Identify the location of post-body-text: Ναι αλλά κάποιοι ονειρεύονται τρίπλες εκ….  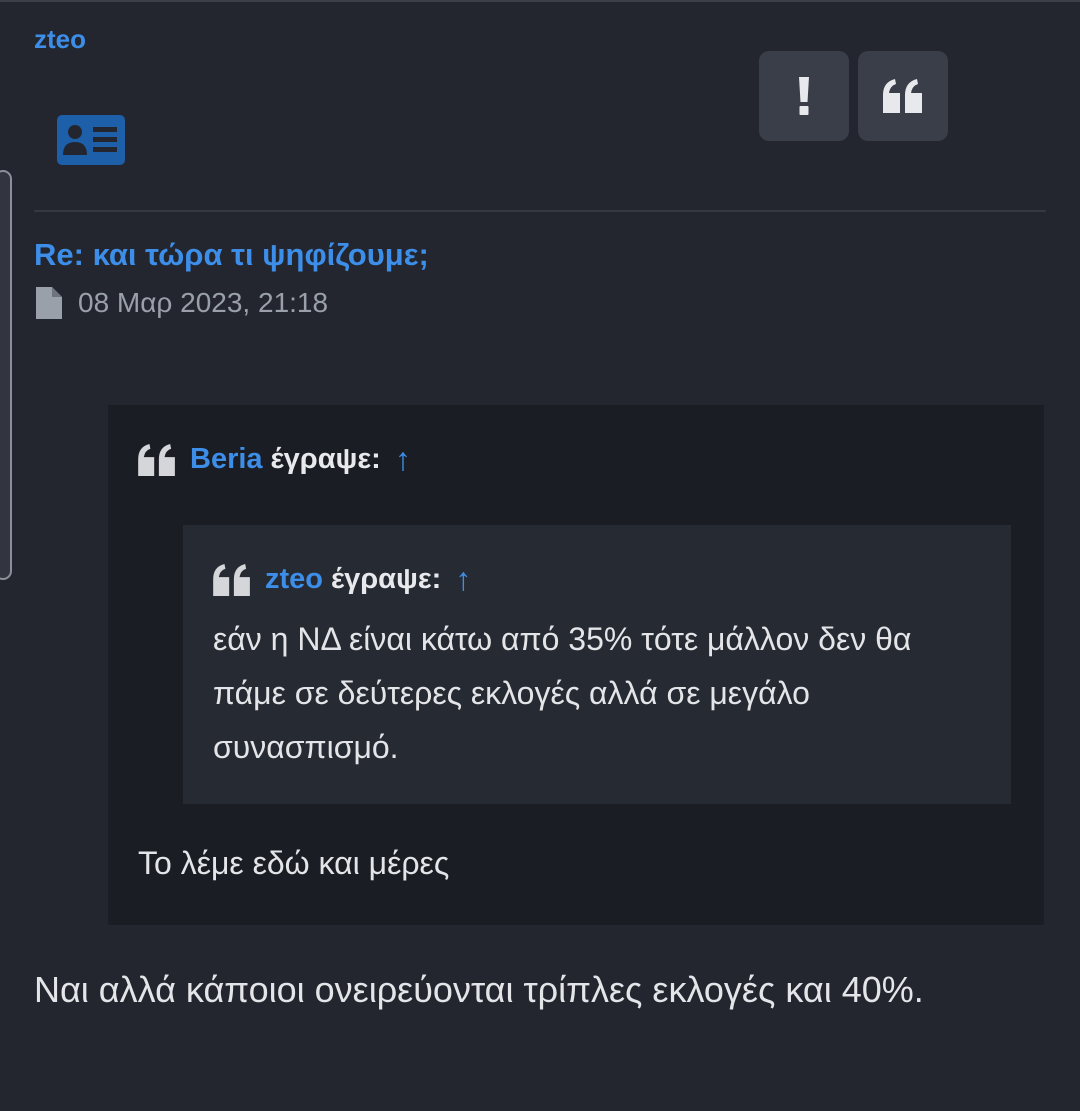
(479, 989).